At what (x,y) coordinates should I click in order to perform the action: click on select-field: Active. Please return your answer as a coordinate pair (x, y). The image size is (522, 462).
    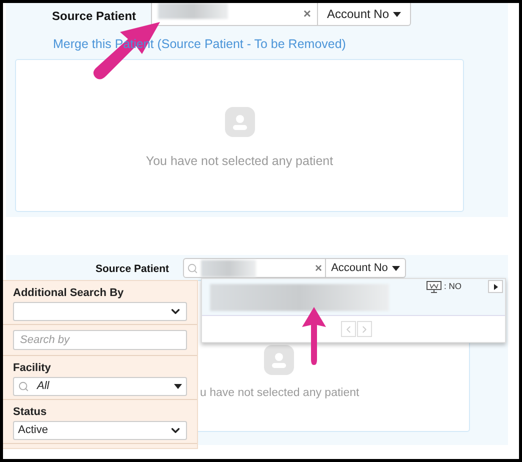
    Looking at the image, I should click on (100, 430).